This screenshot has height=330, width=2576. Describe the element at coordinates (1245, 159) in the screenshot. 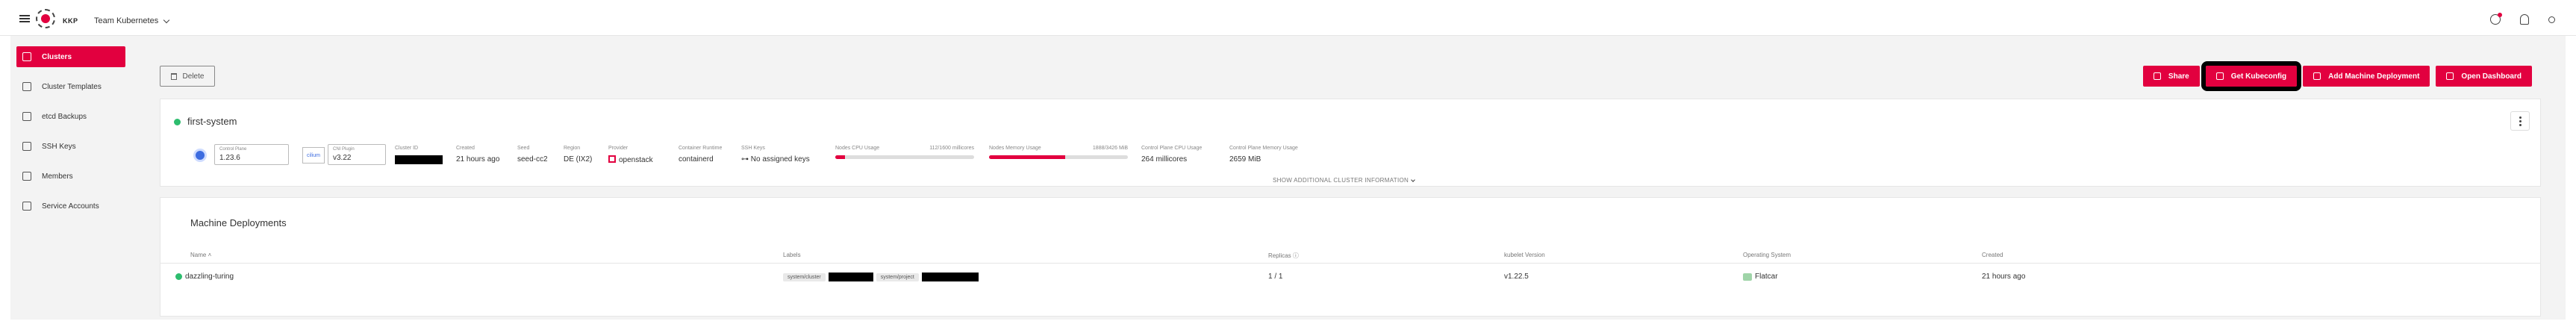

I see `cp-mem-value: 2659 MiB` at that location.